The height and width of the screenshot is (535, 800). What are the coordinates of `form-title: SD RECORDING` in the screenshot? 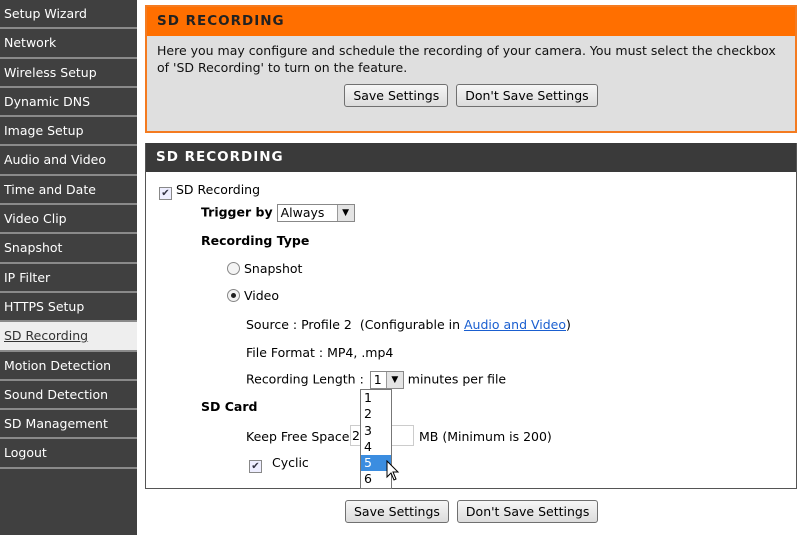 It's located at (471, 157).